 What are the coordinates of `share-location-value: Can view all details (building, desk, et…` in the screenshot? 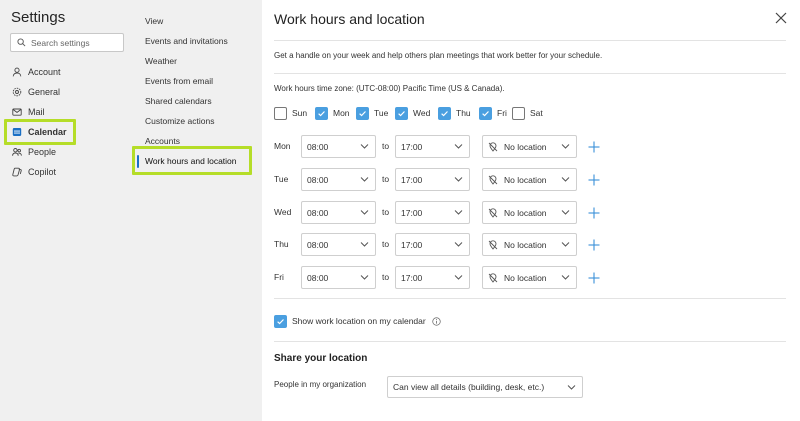 It's located at (469, 387).